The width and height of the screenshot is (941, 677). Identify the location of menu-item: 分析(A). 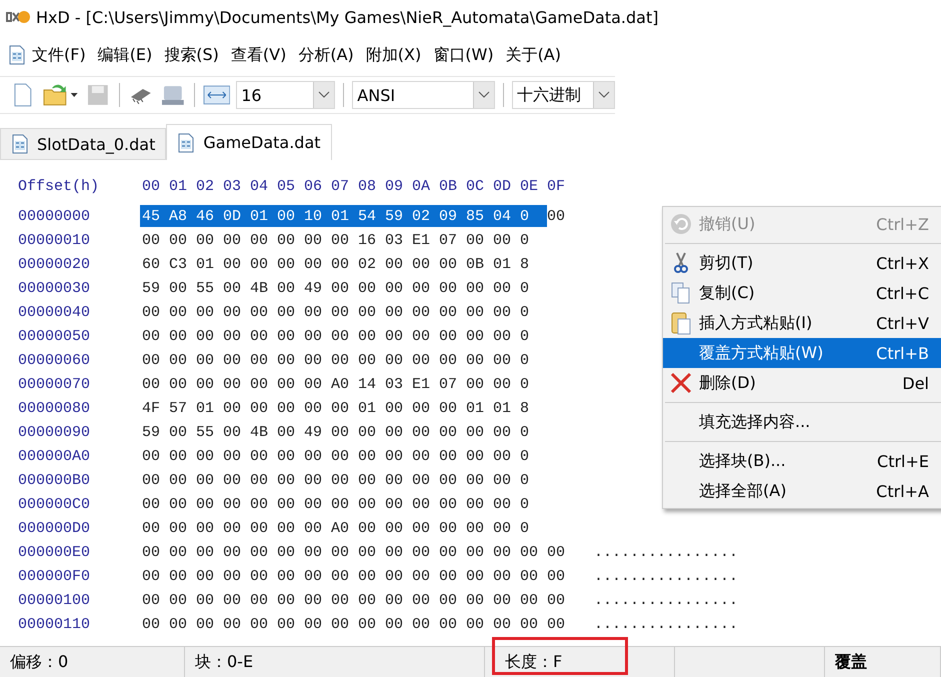
(326, 55).